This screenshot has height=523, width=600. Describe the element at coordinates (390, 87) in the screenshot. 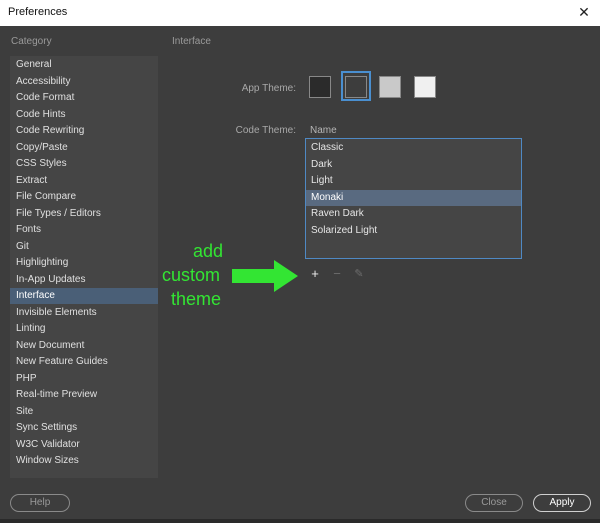

I see `app-theme-swatch-light` at that location.